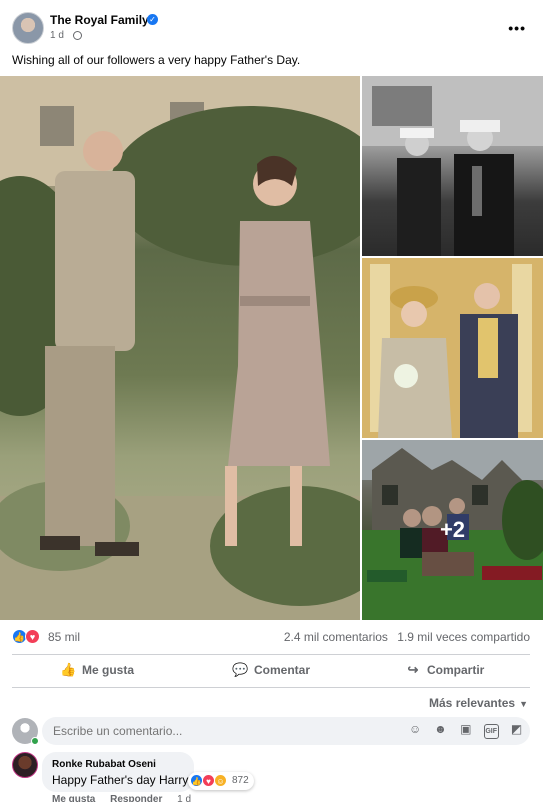 Image resolution: width=548 pixels, height=802 pixels. Describe the element at coordinates (120, 780) in the screenshot. I see `comment-text: Happy Father's day Harry` at that location.